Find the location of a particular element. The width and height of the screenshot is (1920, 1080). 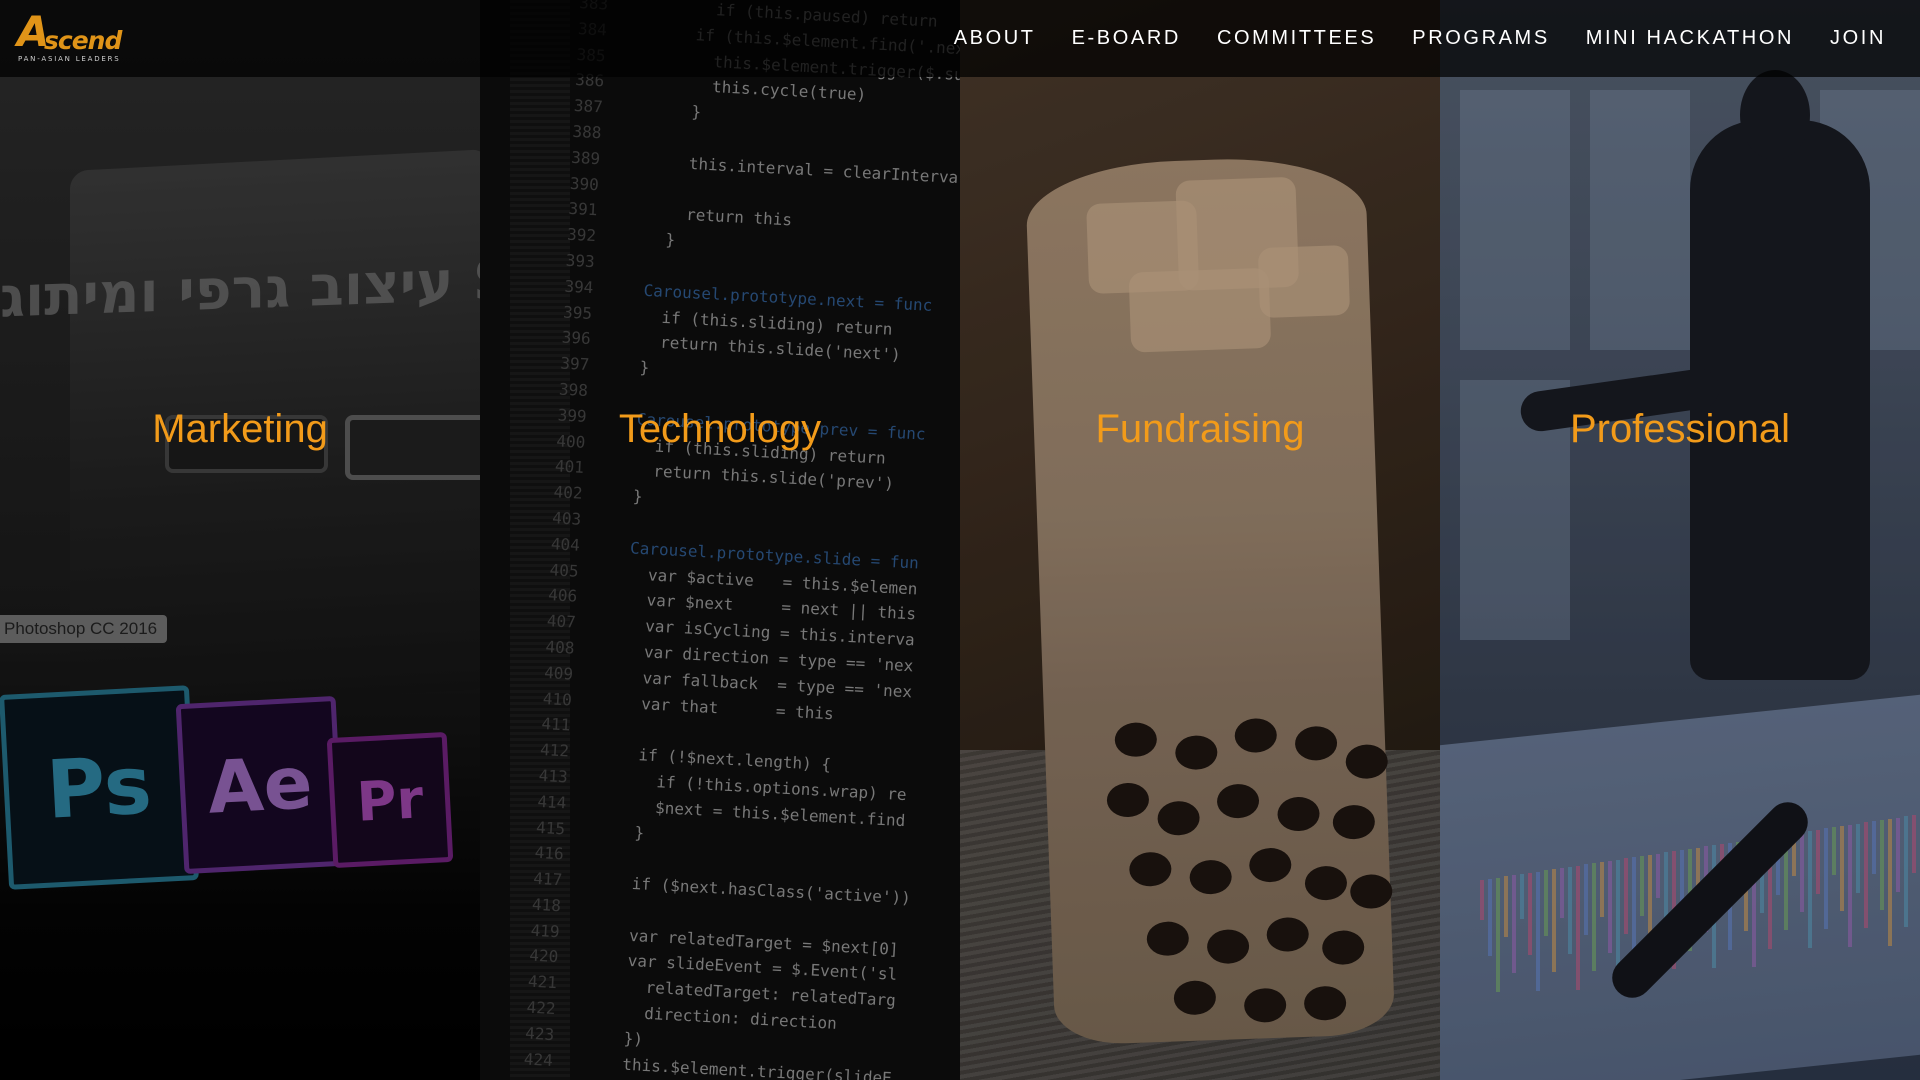

nav-link-join: JOIN is located at coordinates (1858, 38).